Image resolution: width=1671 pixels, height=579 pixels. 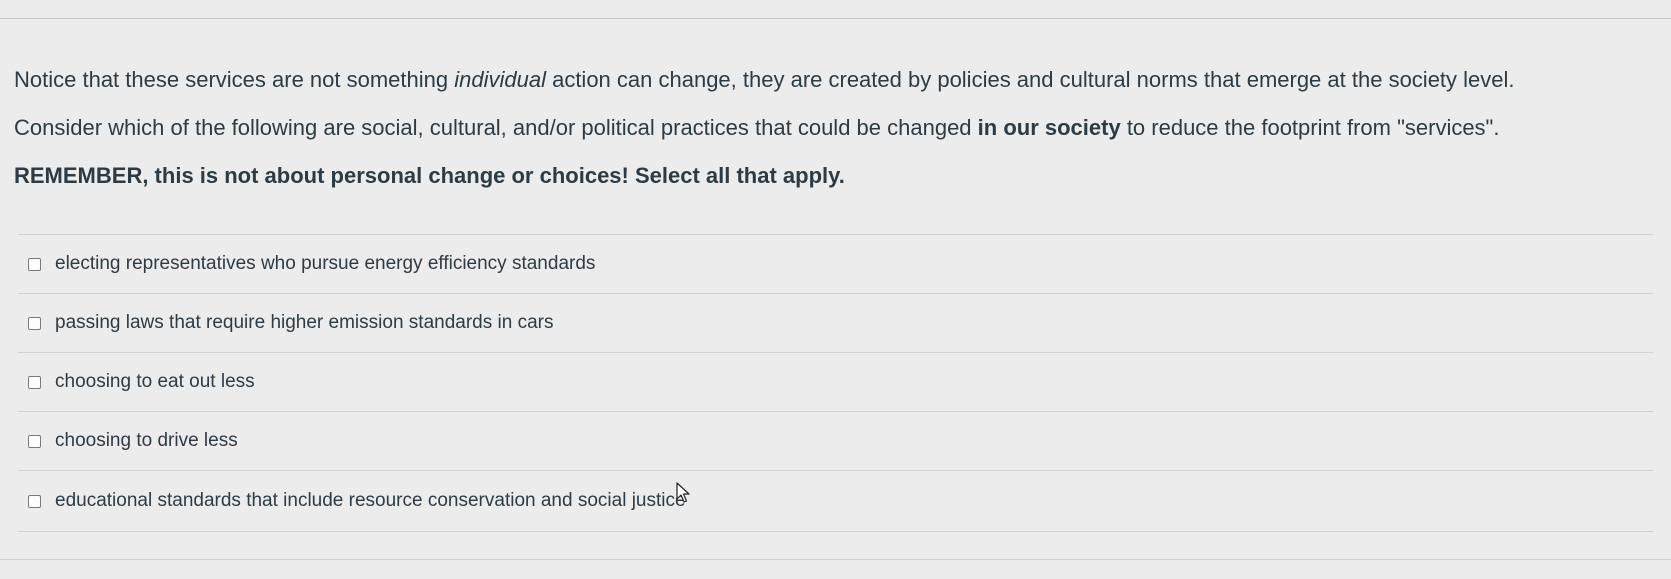 I want to click on answer-label: choosing to eat out less, so click(x=155, y=382).